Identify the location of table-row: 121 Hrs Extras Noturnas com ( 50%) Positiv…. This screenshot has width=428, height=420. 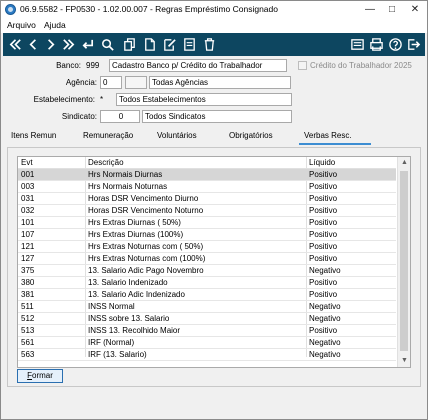
(207, 247).